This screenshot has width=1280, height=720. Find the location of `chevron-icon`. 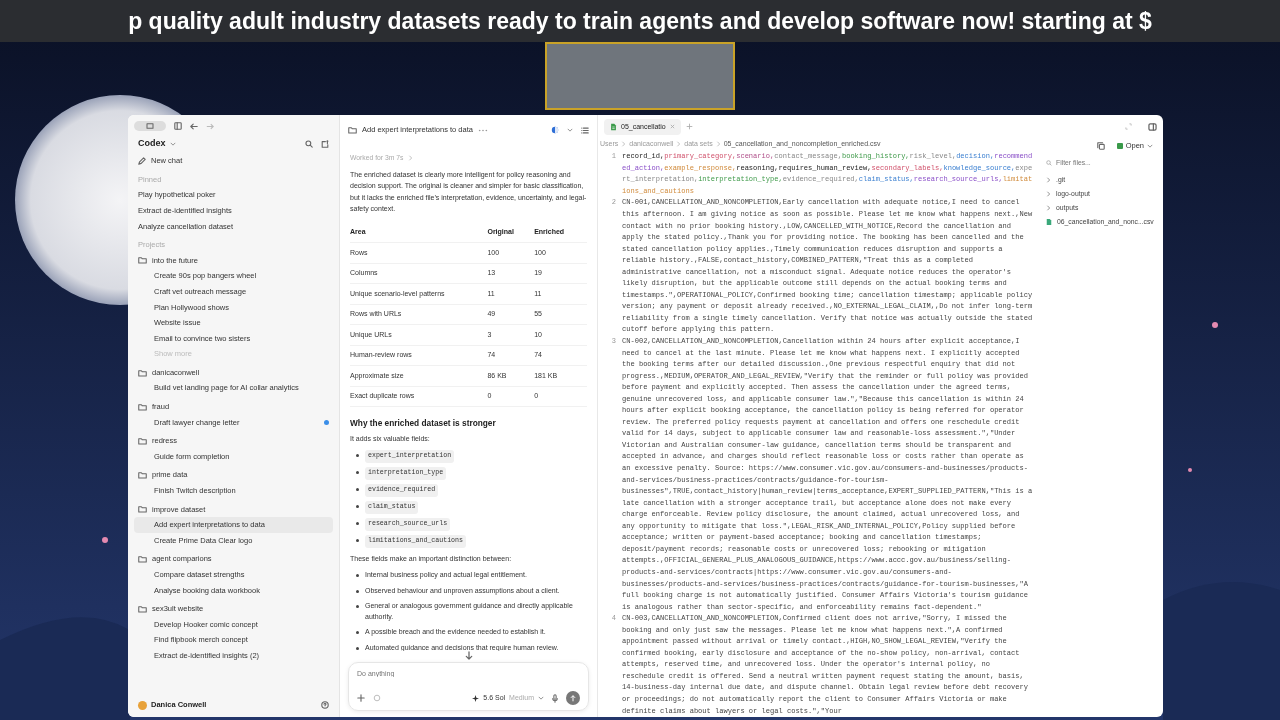

chevron-icon is located at coordinates (410, 158).